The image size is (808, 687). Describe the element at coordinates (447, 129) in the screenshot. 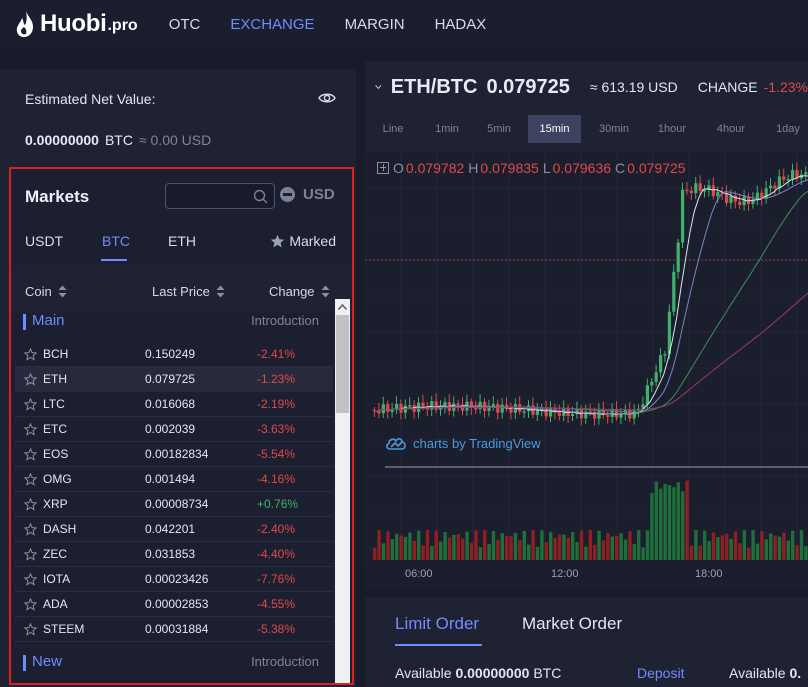

I see `interval-1min: 1min` at that location.